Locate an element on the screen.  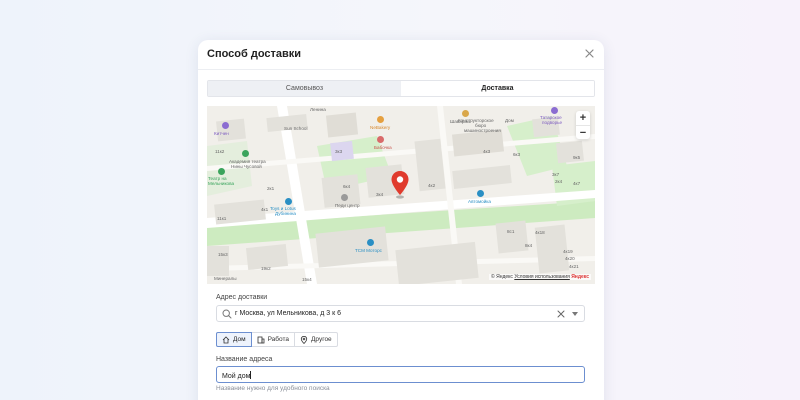
clear-icon is located at coordinates (561, 314).